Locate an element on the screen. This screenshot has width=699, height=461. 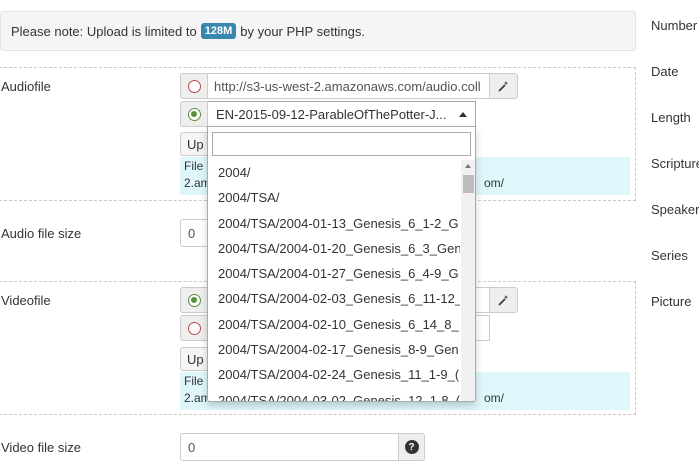
dropdown-option: 2004/TSA/2004-02-17_Genesis_8-9_Gen is located at coordinates (334, 349).